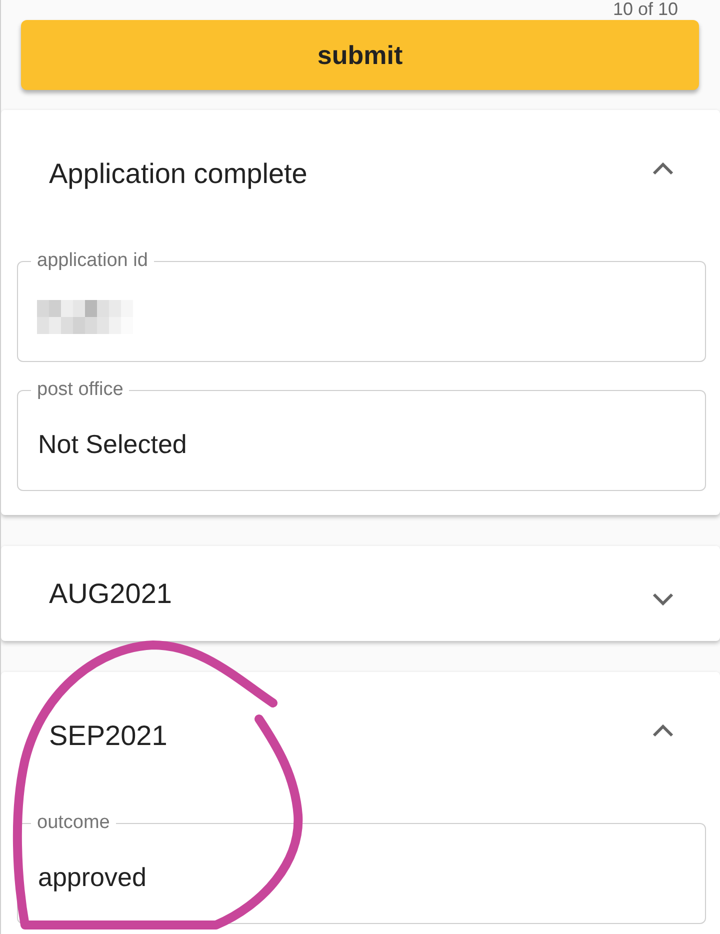 This screenshot has width=720, height=934. What do you see at coordinates (80, 390) in the screenshot?
I see `field-label: post office` at bounding box center [80, 390].